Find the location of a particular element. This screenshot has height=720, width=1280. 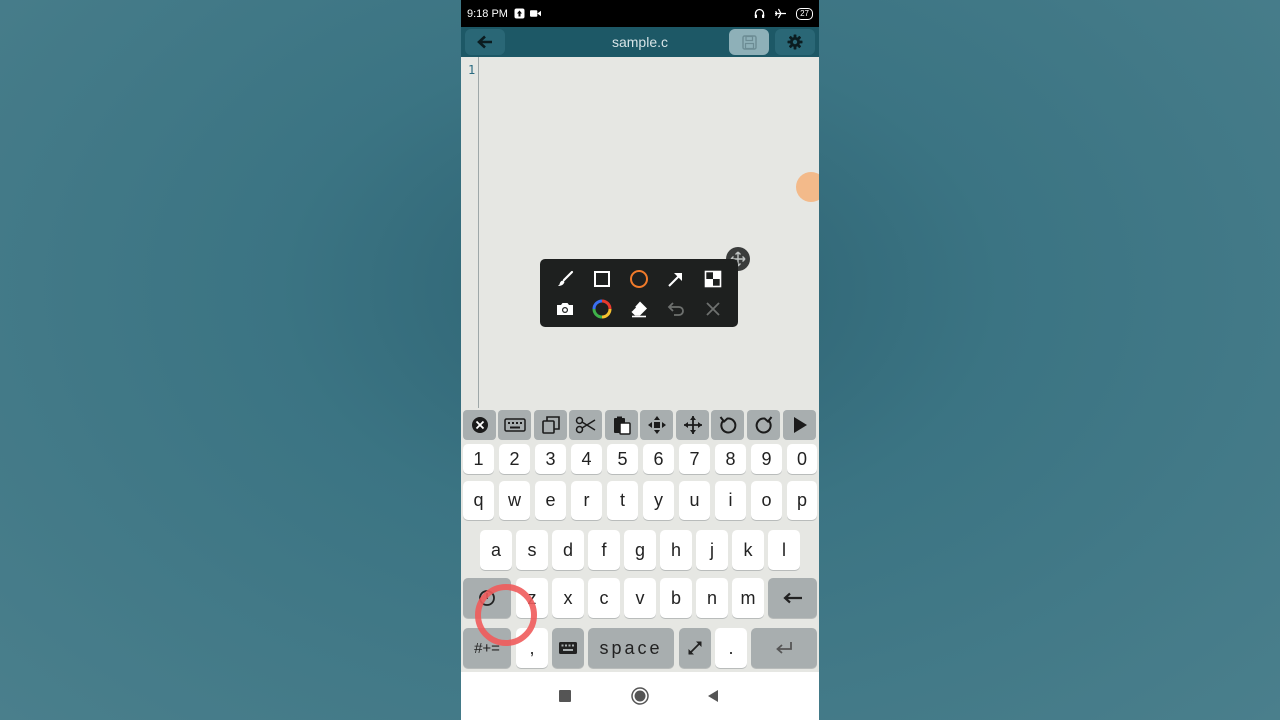

key-n: n is located at coordinates (712, 598).